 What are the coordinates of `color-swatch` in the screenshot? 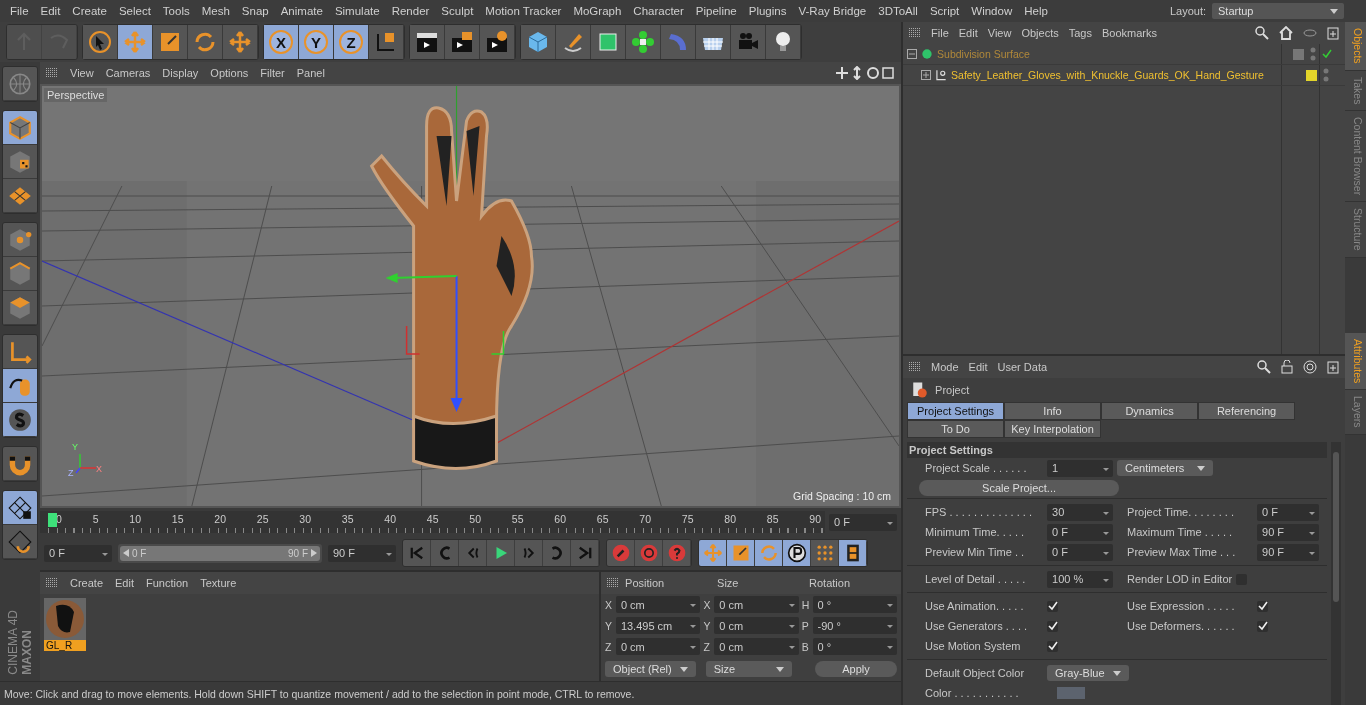 It's located at (1071, 693).